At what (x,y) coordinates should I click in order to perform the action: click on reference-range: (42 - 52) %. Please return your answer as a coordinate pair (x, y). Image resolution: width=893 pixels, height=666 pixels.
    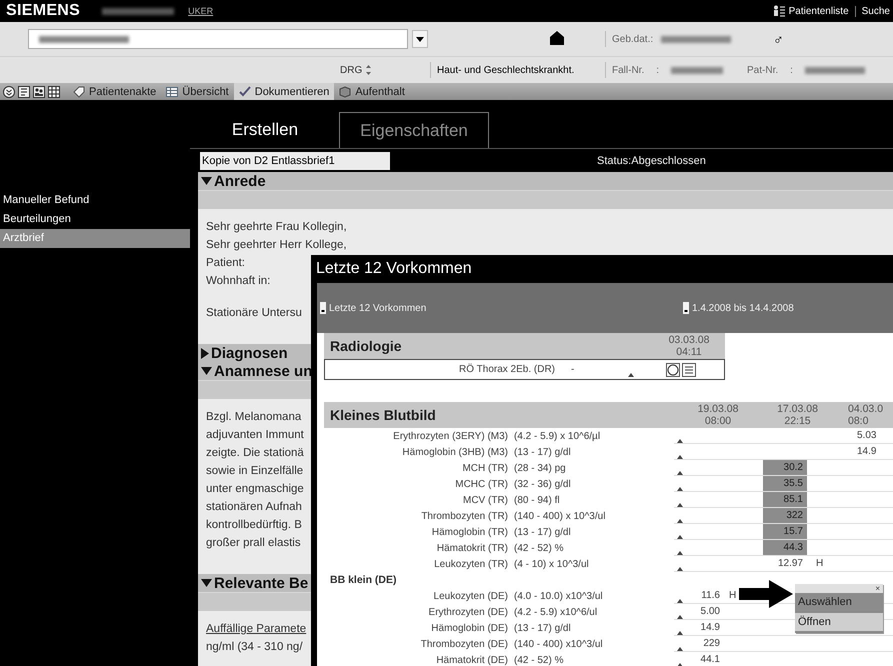
    Looking at the image, I should click on (539, 548).